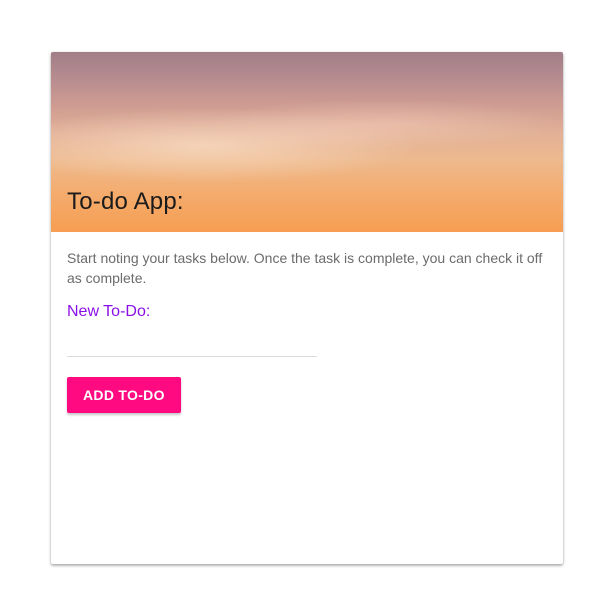  I want to click on new-todo-label: New To-Do:, so click(109, 311).